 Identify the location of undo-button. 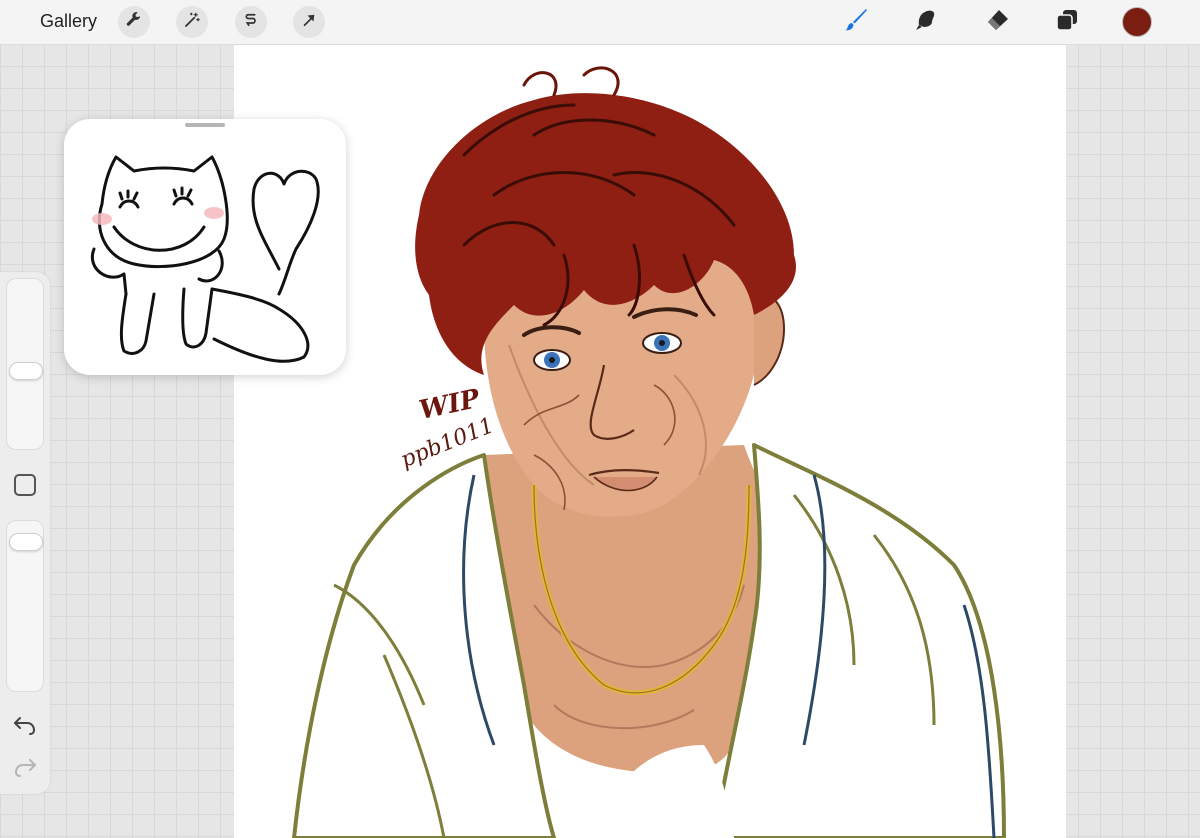
(25, 725).